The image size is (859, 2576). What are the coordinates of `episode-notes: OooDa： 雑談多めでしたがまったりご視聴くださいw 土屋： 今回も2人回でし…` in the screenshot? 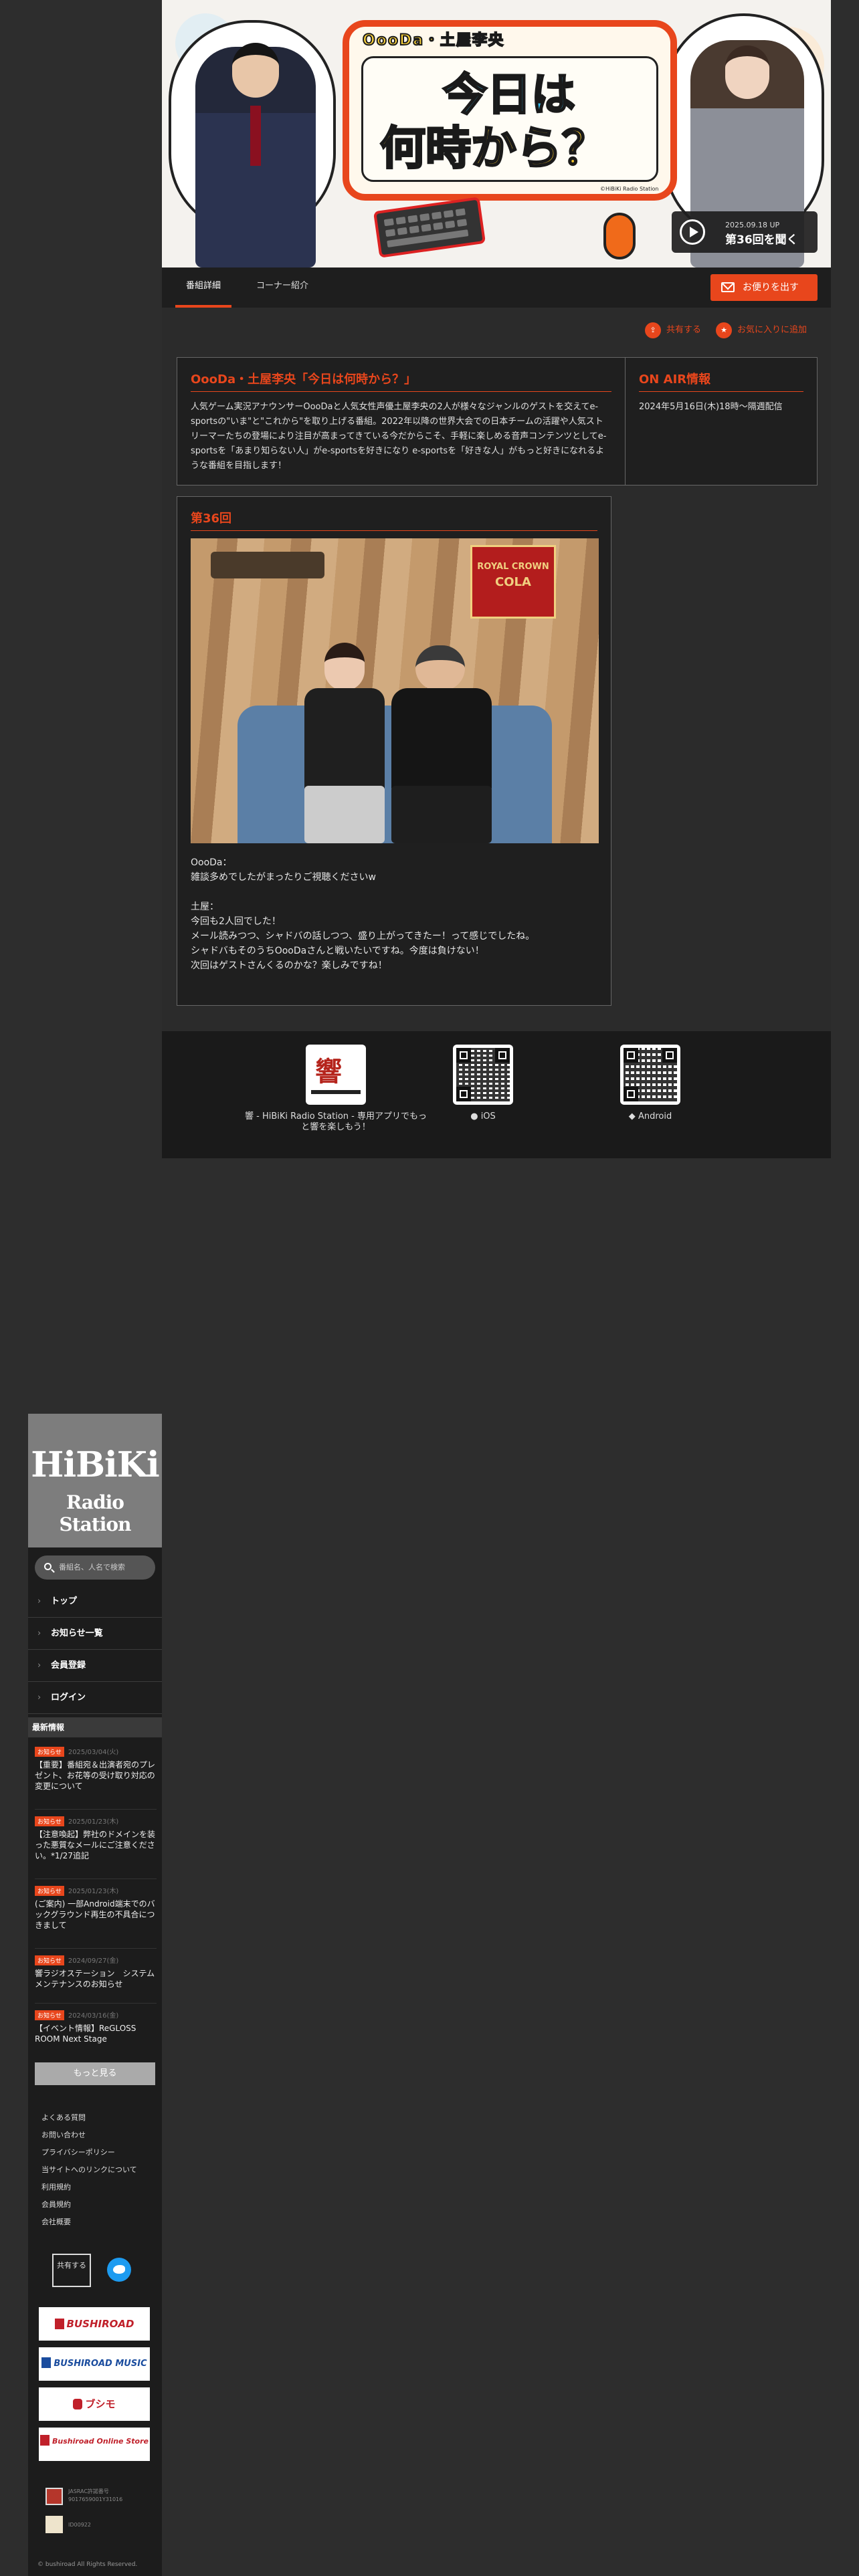 It's located at (363, 914).